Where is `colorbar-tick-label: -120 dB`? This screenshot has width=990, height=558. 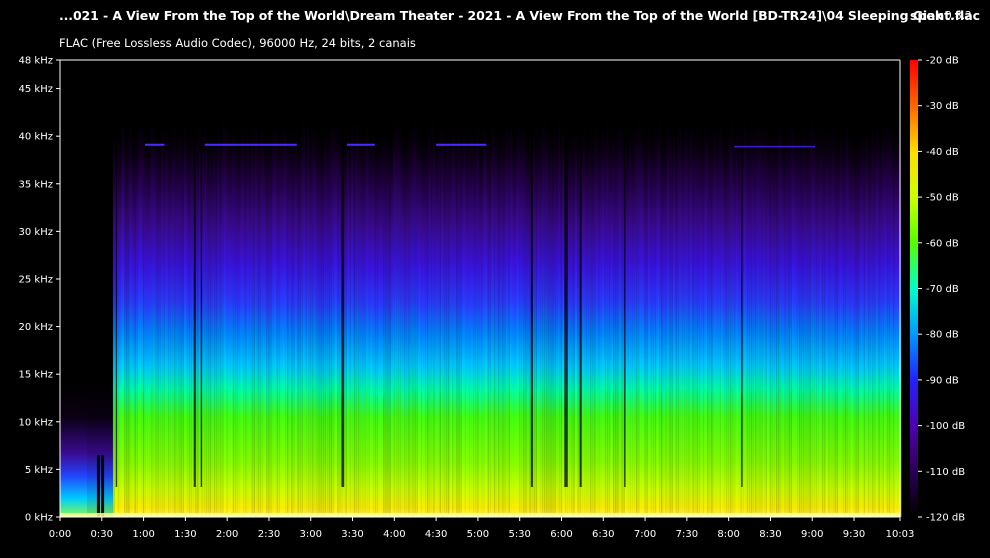
colorbar-tick-label: -120 dB is located at coordinates (945, 518).